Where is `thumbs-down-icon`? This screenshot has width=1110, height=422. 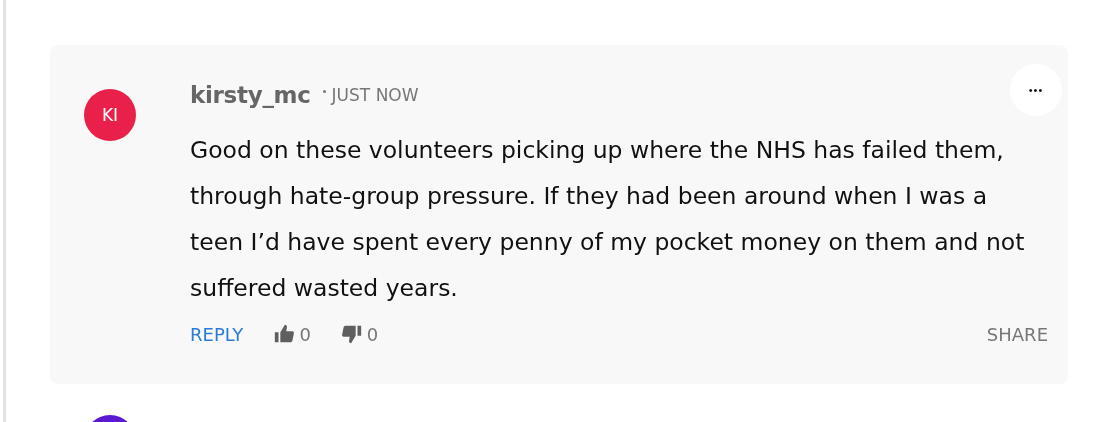
thumbs-down-icon is located at coordinates (351, 334).